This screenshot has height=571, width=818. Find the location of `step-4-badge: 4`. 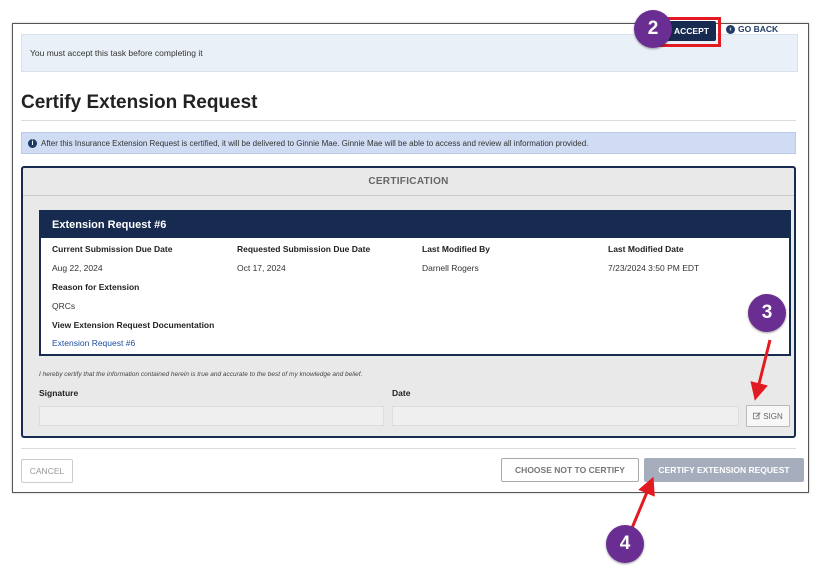

step-4-badge: 4 is located at coordinates (625, 544).